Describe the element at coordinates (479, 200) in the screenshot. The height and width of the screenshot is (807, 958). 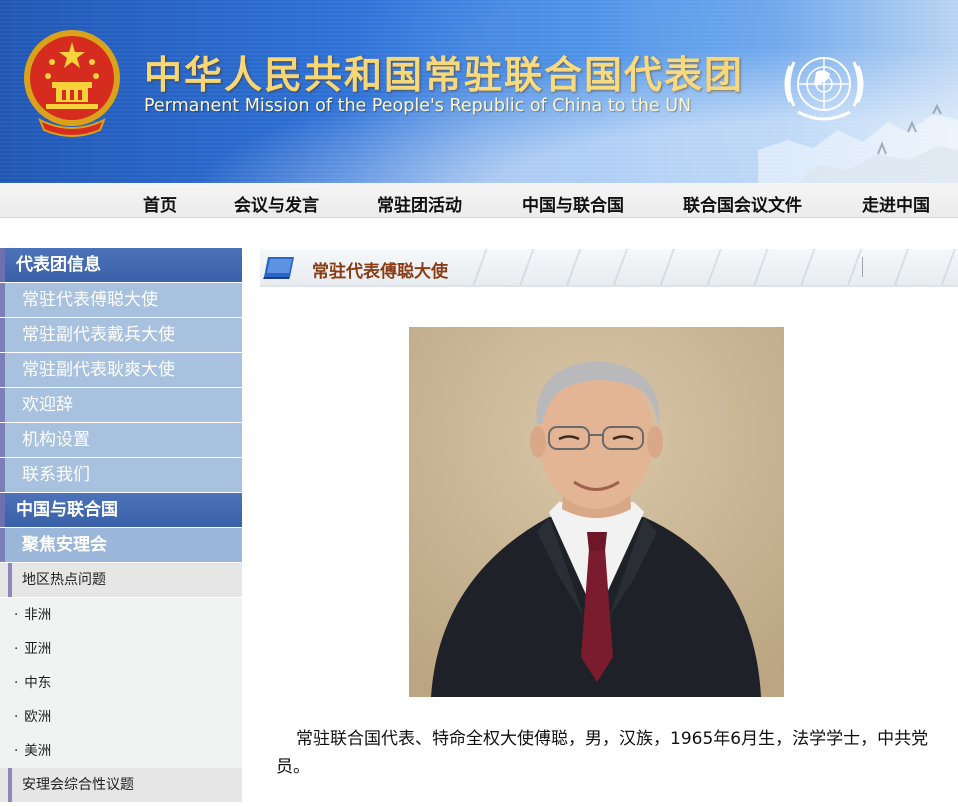
I see `main-nav: 首页 会议与发言 常驻团活动 中国与联合国 联合国会议文件 走进中国` at that location.